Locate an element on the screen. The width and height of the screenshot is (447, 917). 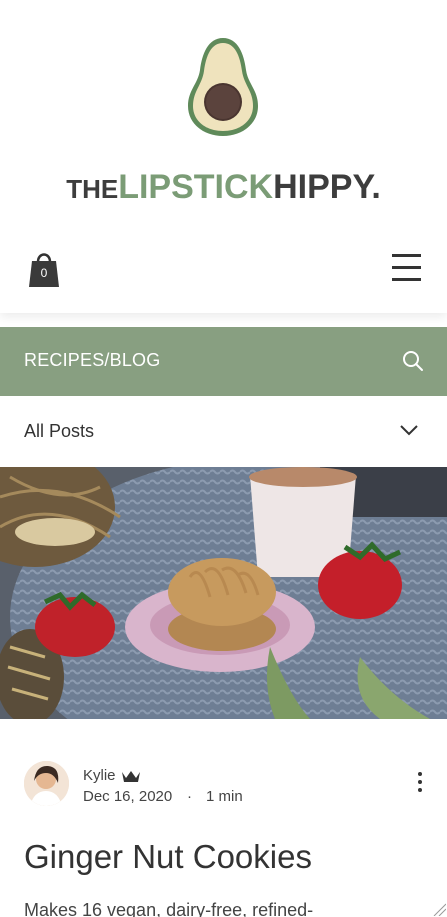
post-title: Ginger Nut Cookies is located at coordinates (168, 857).